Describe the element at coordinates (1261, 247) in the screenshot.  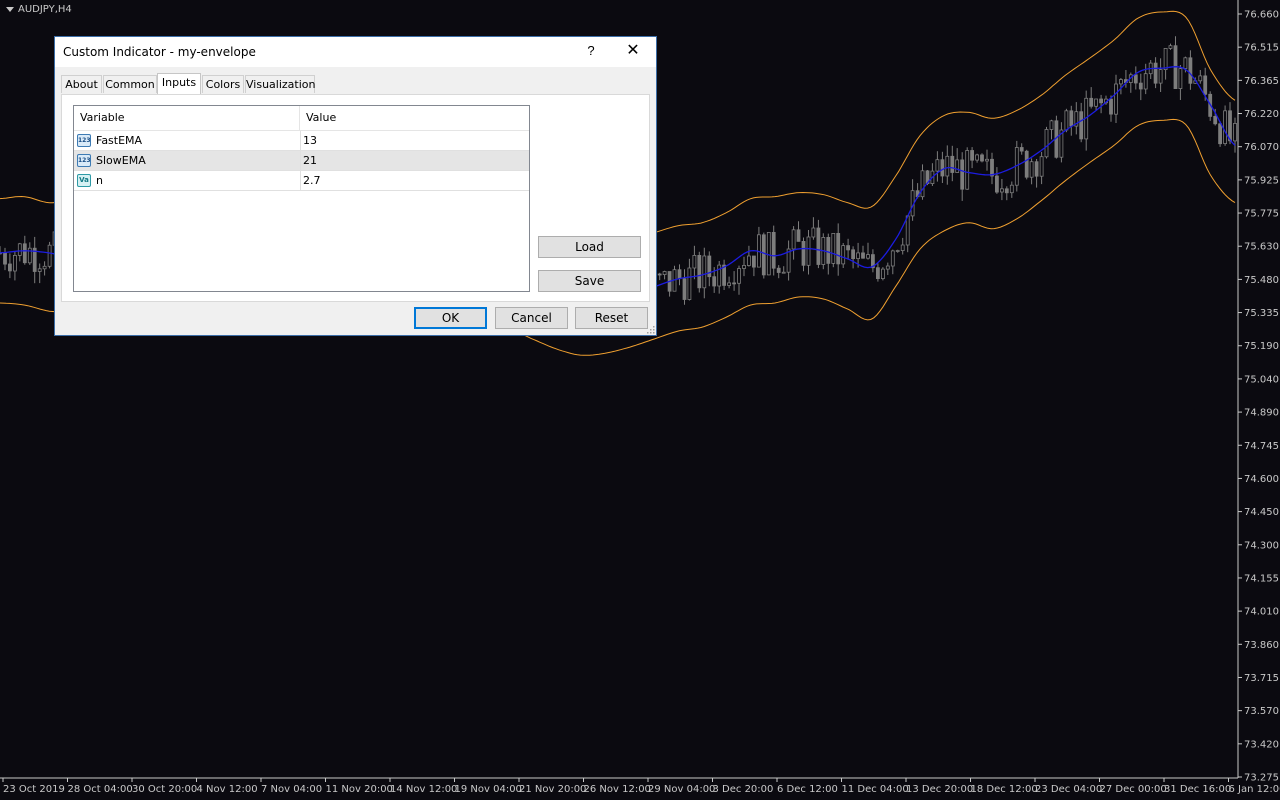
I see `price-tick-label: 75.630` at that location.